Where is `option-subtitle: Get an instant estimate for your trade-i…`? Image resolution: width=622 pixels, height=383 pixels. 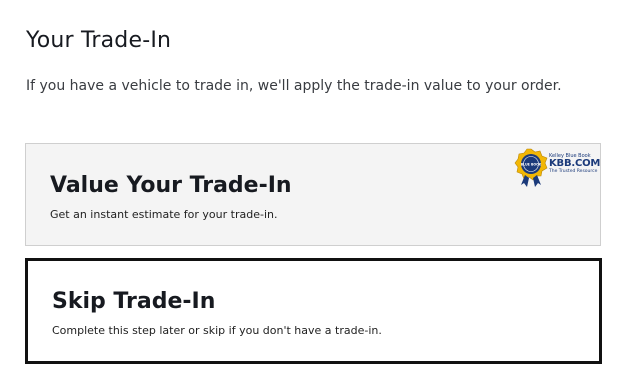
option-subtitle: Get an instant estimate for your trade-i… is located at coordinates (164, 214).